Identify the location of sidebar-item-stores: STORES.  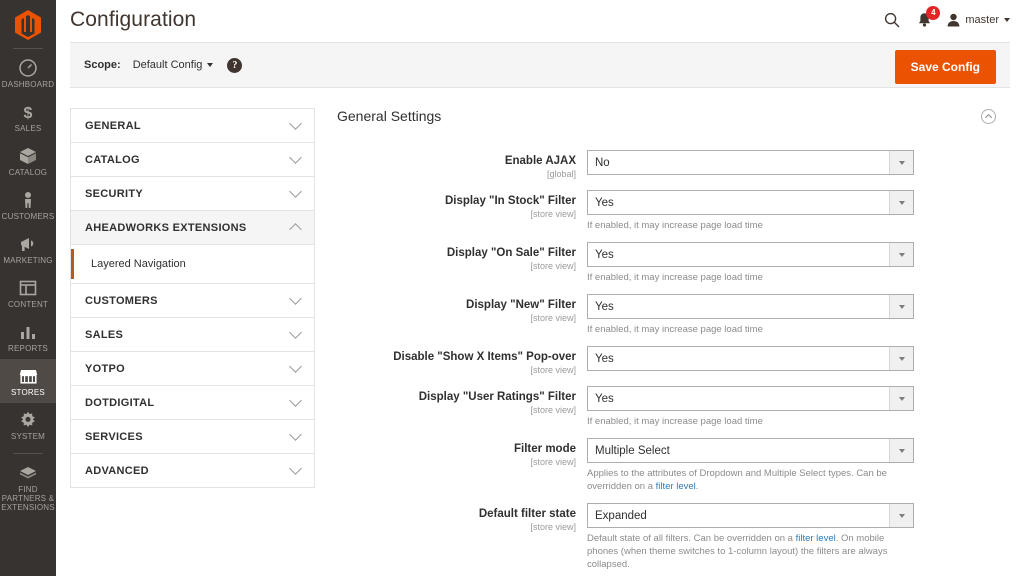
(28, 381).